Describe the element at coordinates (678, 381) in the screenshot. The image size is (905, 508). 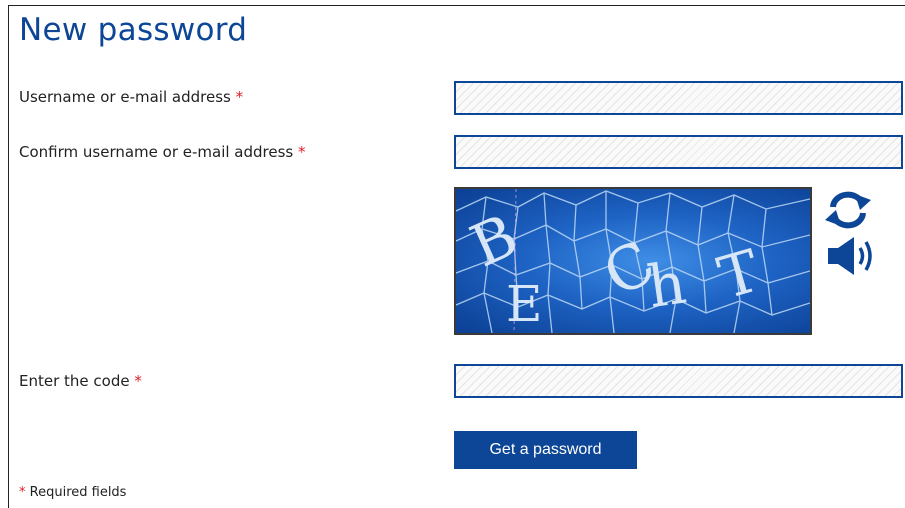
I see `captcha-code-input` at that location.